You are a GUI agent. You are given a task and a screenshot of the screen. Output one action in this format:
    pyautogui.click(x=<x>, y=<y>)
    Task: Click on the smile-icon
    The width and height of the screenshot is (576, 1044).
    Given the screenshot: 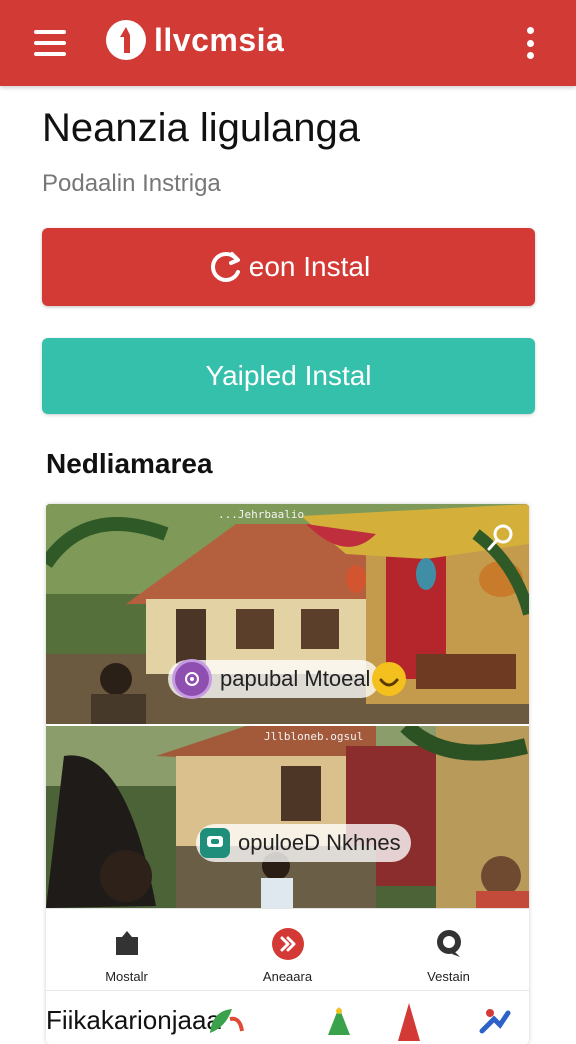 What is the action you would take?
    pyautogui.click(x=389, y=679)
    